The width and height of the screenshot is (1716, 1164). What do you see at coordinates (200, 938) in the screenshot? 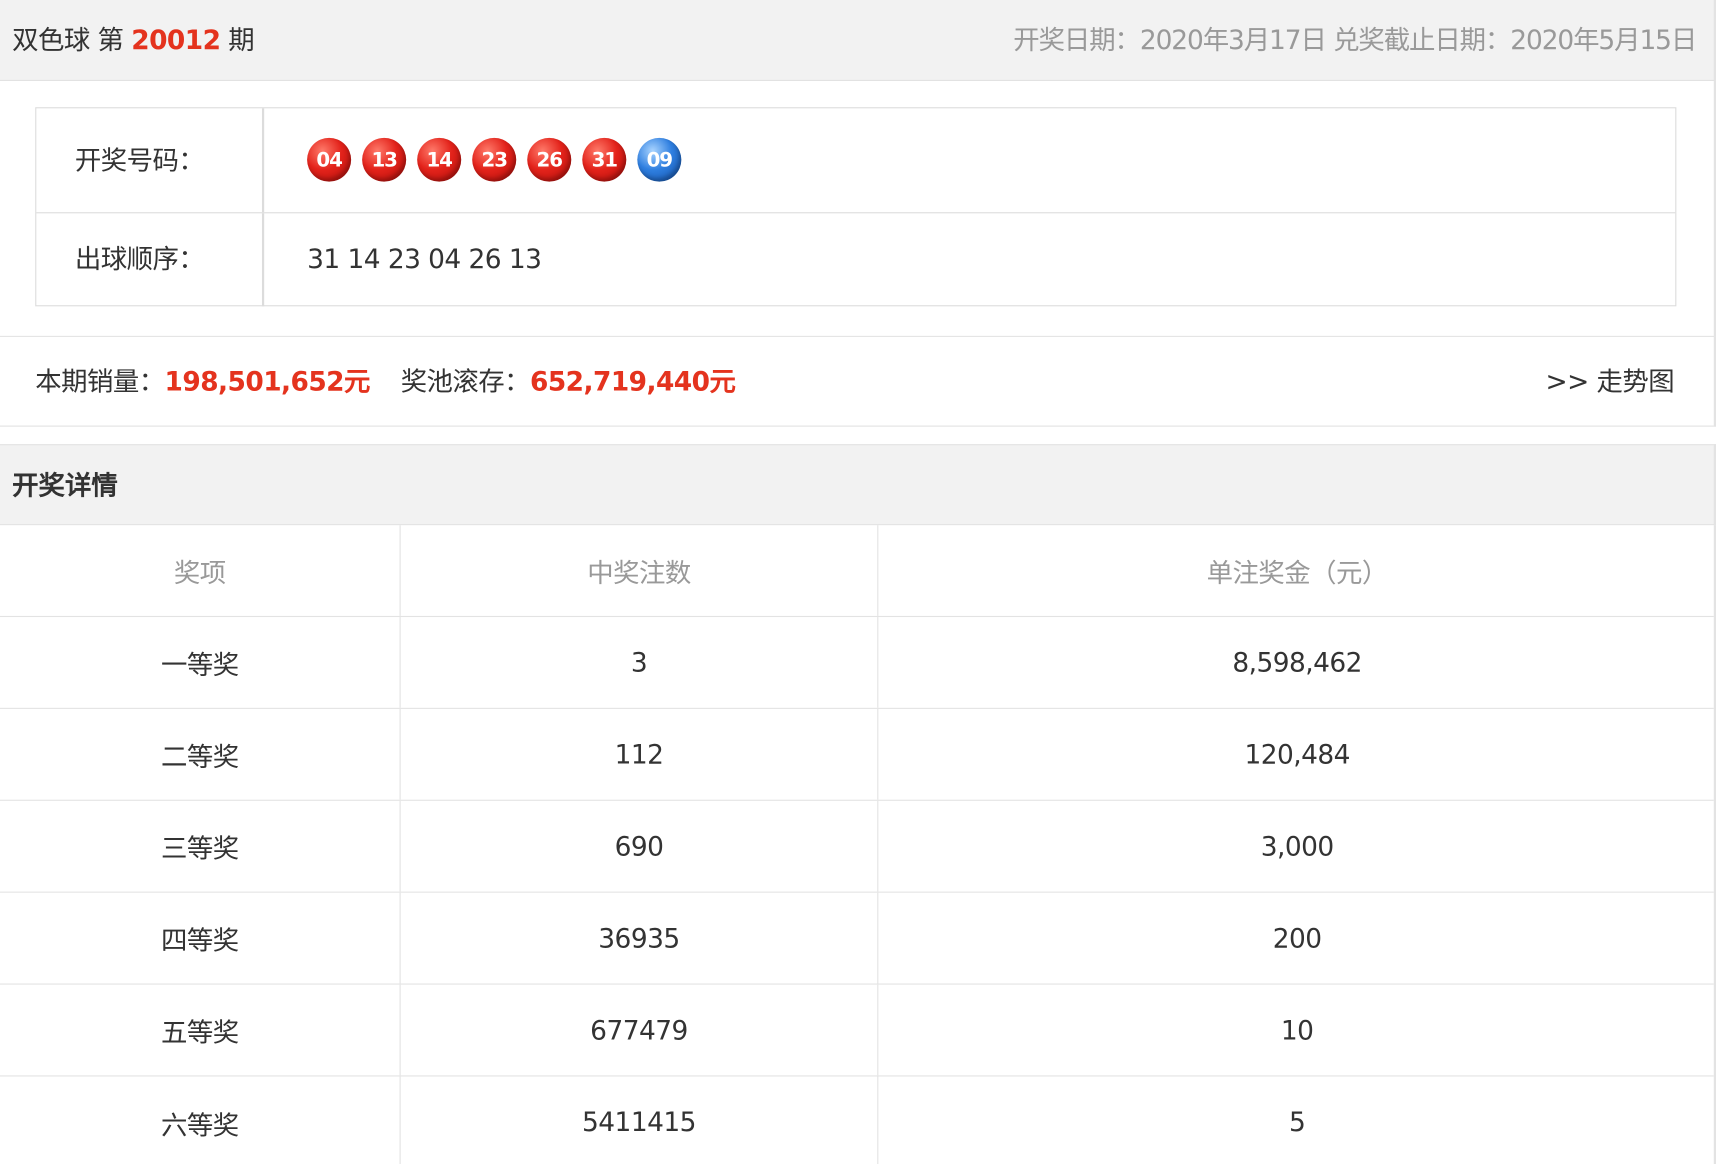
I see `prize-name: 四等奖` at bounding box center [200, 938].